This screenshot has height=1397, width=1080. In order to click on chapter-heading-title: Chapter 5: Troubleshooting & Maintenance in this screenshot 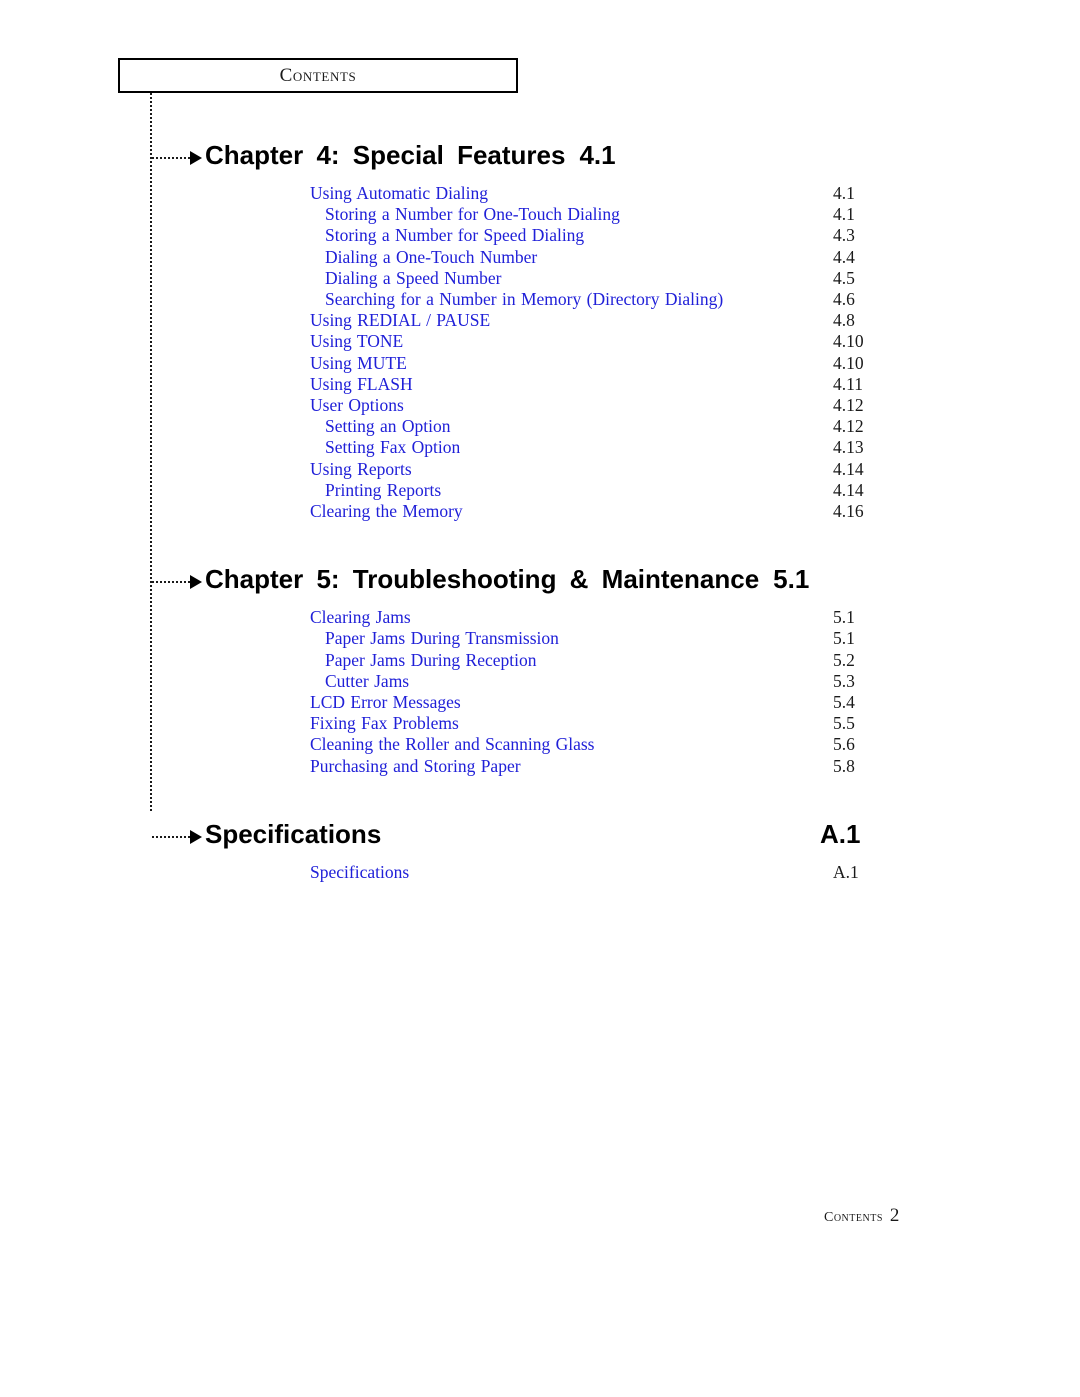, I will do `click(482, 579)`.